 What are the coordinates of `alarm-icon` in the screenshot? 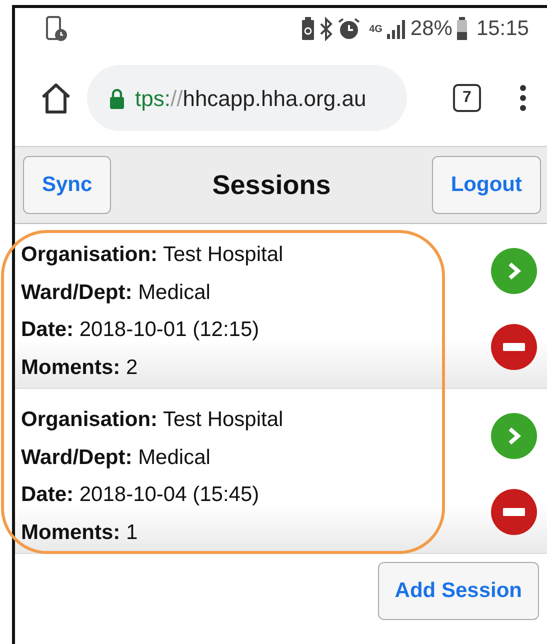 It's located at (349, 29).